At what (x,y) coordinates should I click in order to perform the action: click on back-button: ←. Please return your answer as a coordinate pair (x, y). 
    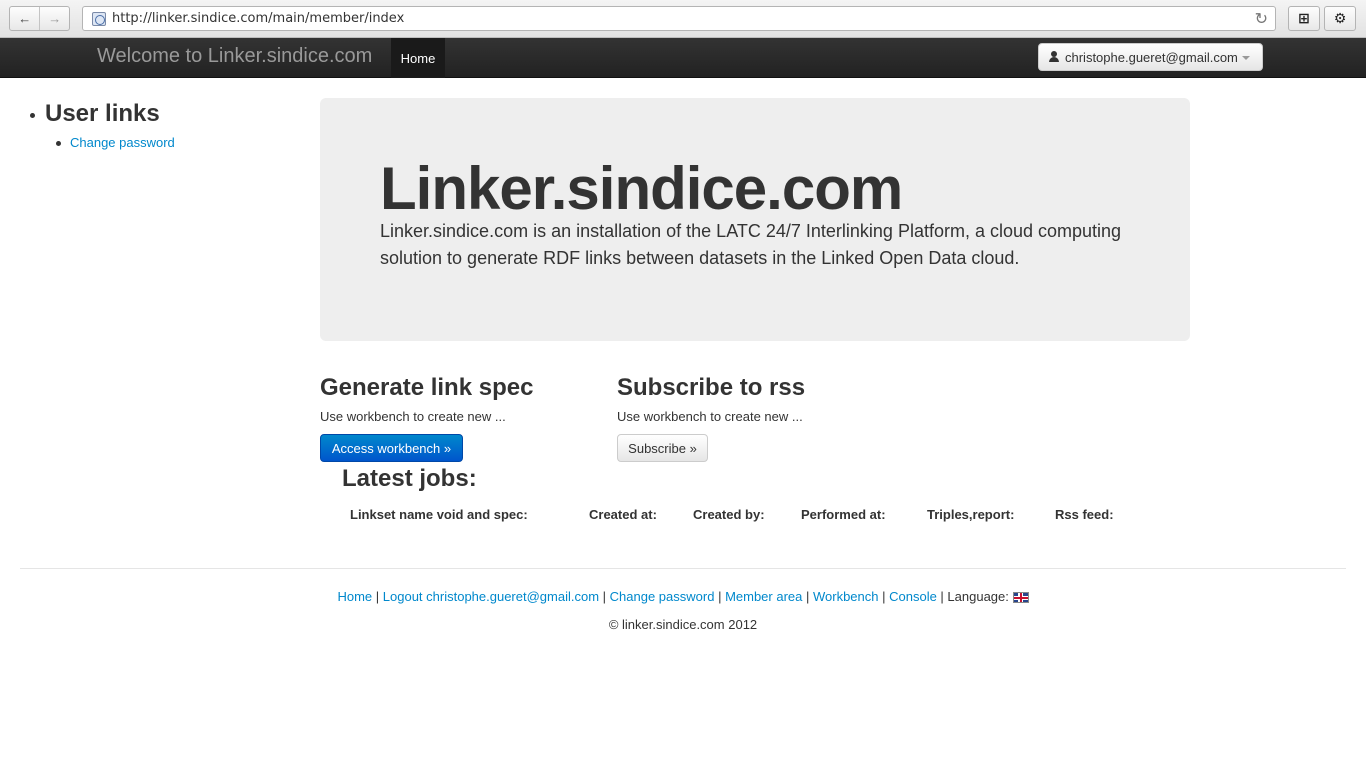
    Looking at the image, I should click on (24, 18).